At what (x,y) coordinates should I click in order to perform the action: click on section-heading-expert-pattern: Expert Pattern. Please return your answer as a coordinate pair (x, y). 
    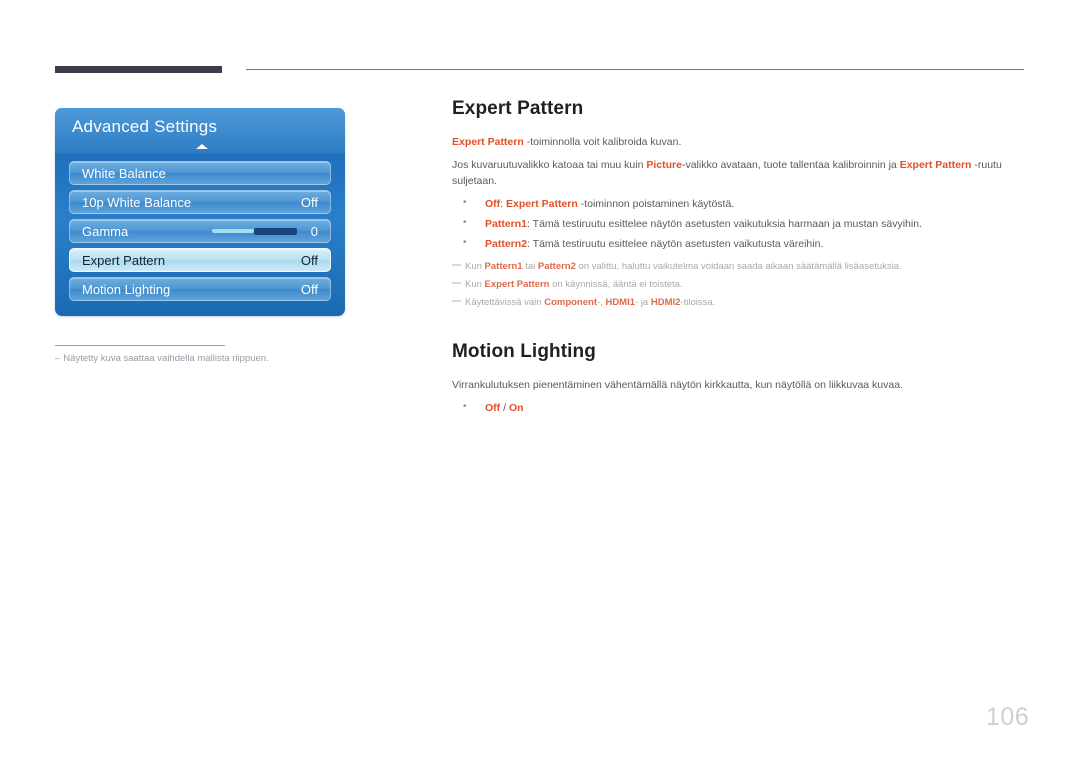
    Looking at the image, I should click on (518, 108).